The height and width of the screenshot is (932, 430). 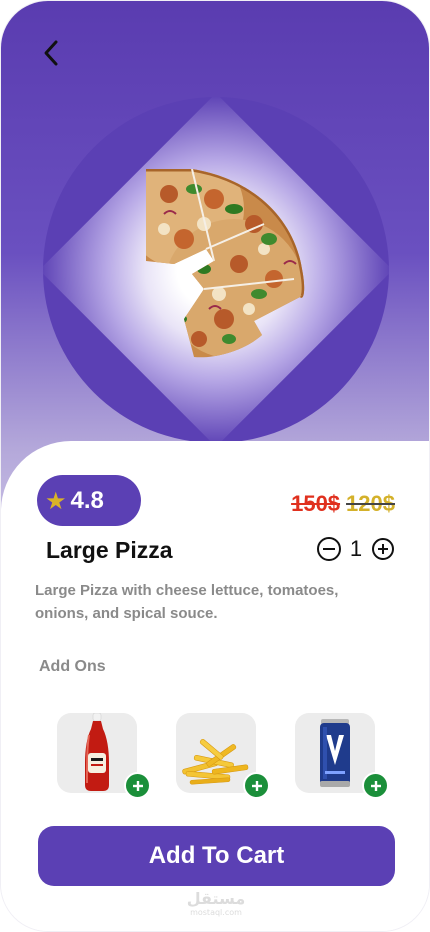 I want to click on new-price: 120$, so click(x=370, y=503).